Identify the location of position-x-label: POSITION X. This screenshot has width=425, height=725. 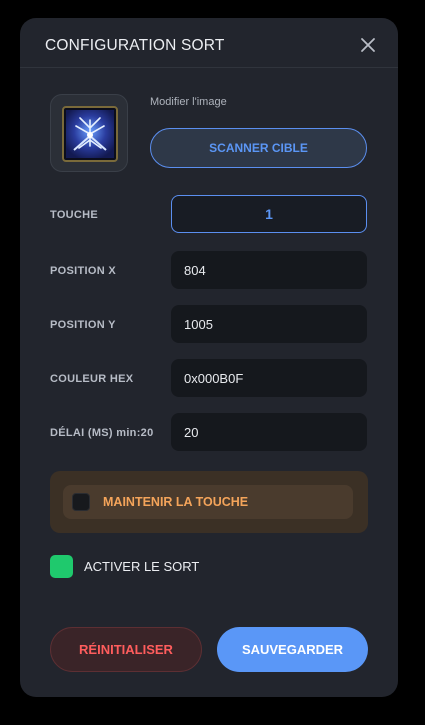
(83, 271).